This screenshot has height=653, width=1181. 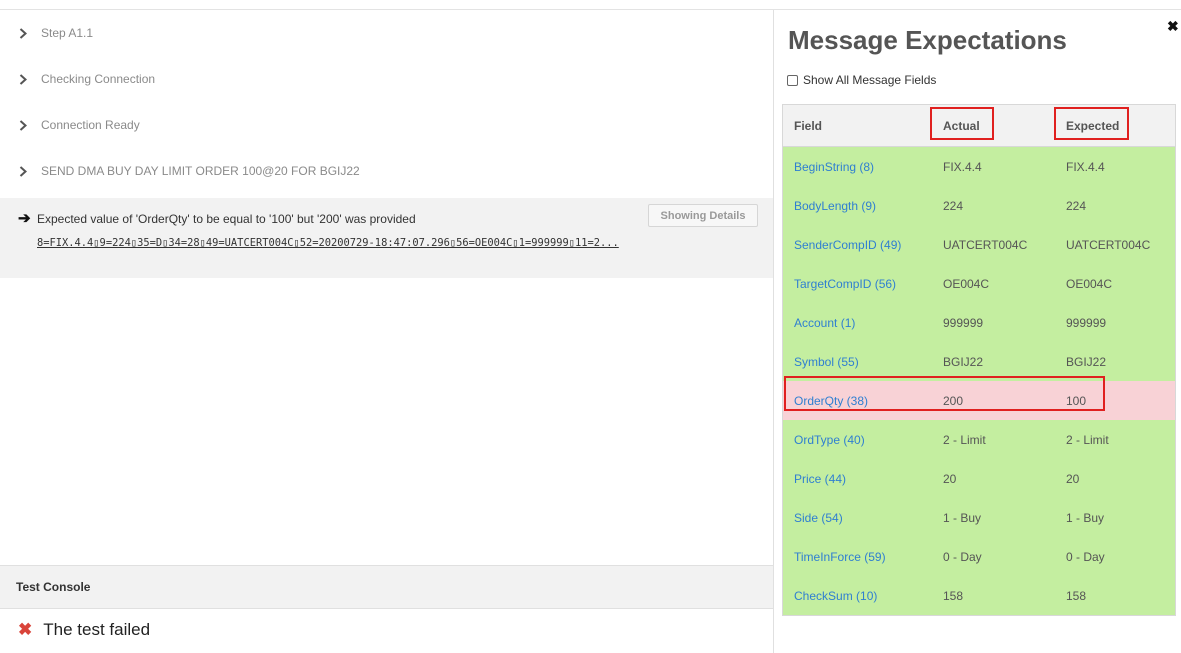 What do you see at coordinates (1091, 123) in the screenshot?
I see `highlight-box-expected-header` at bounding box center [1091, 123].